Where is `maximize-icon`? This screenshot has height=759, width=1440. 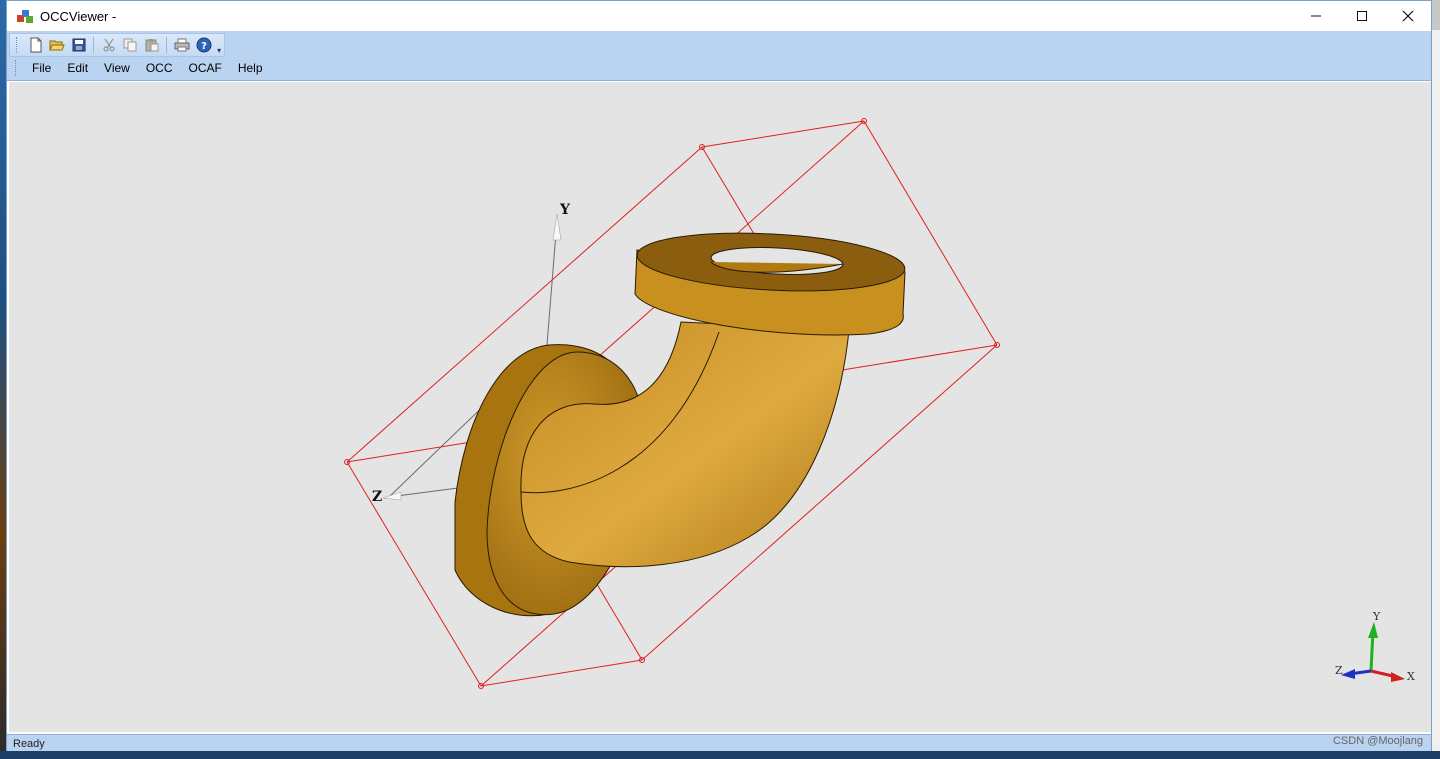
maximize-icon is located at coordinates (1362, 16).